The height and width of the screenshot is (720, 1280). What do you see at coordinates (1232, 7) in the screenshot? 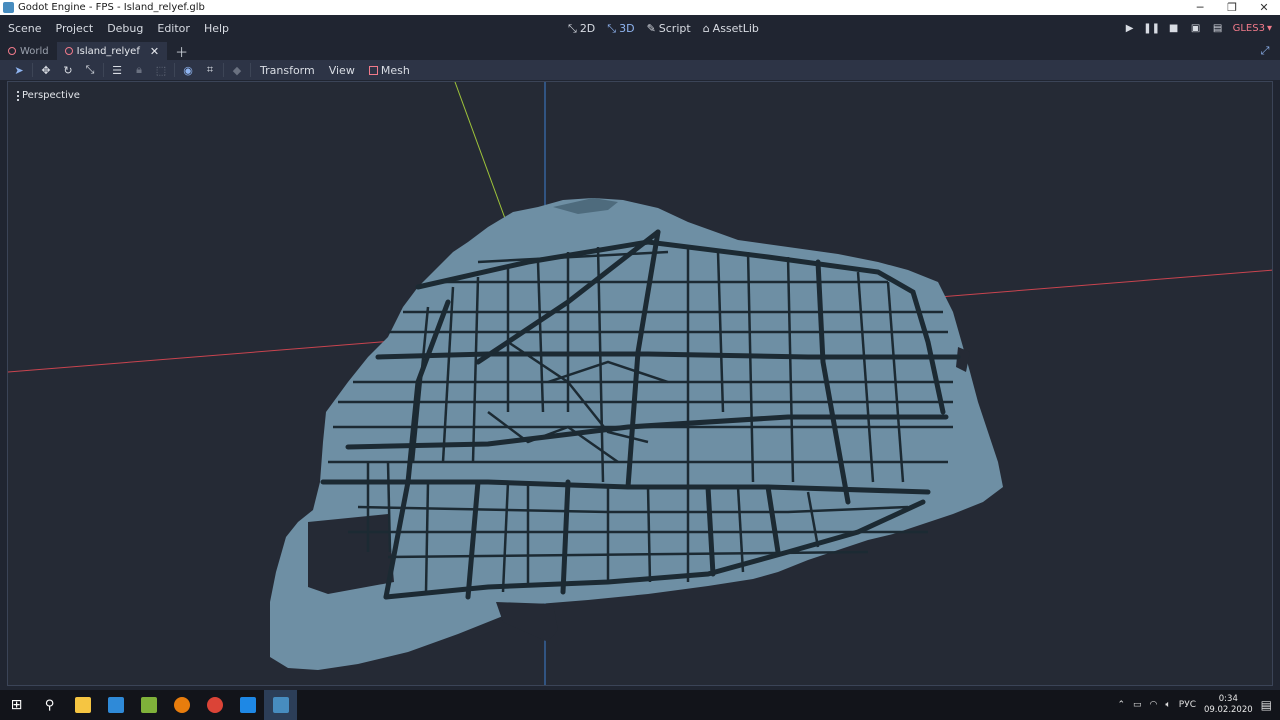
I see `restore-button: ❐` at bounding box center [1232, 7].